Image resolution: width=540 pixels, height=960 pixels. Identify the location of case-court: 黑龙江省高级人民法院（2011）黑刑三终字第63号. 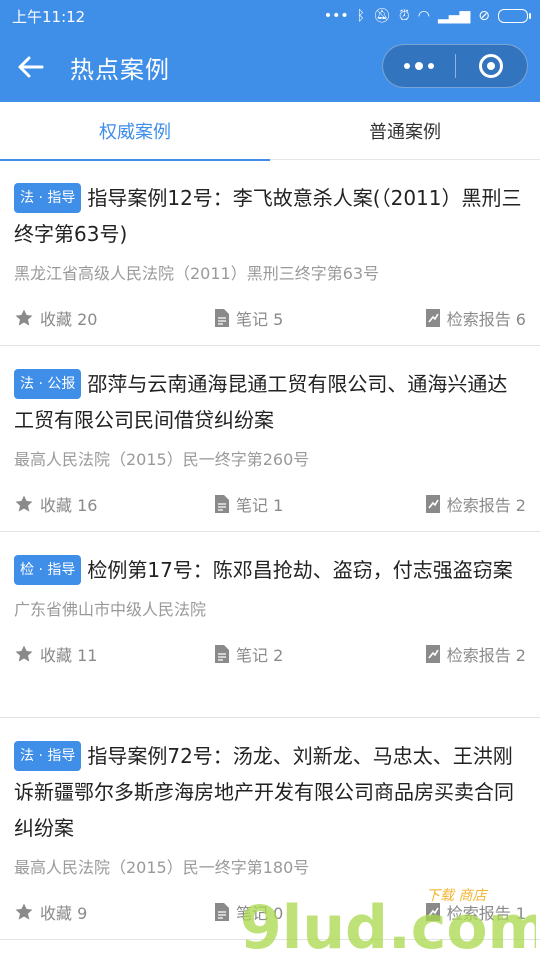
(197, 273).